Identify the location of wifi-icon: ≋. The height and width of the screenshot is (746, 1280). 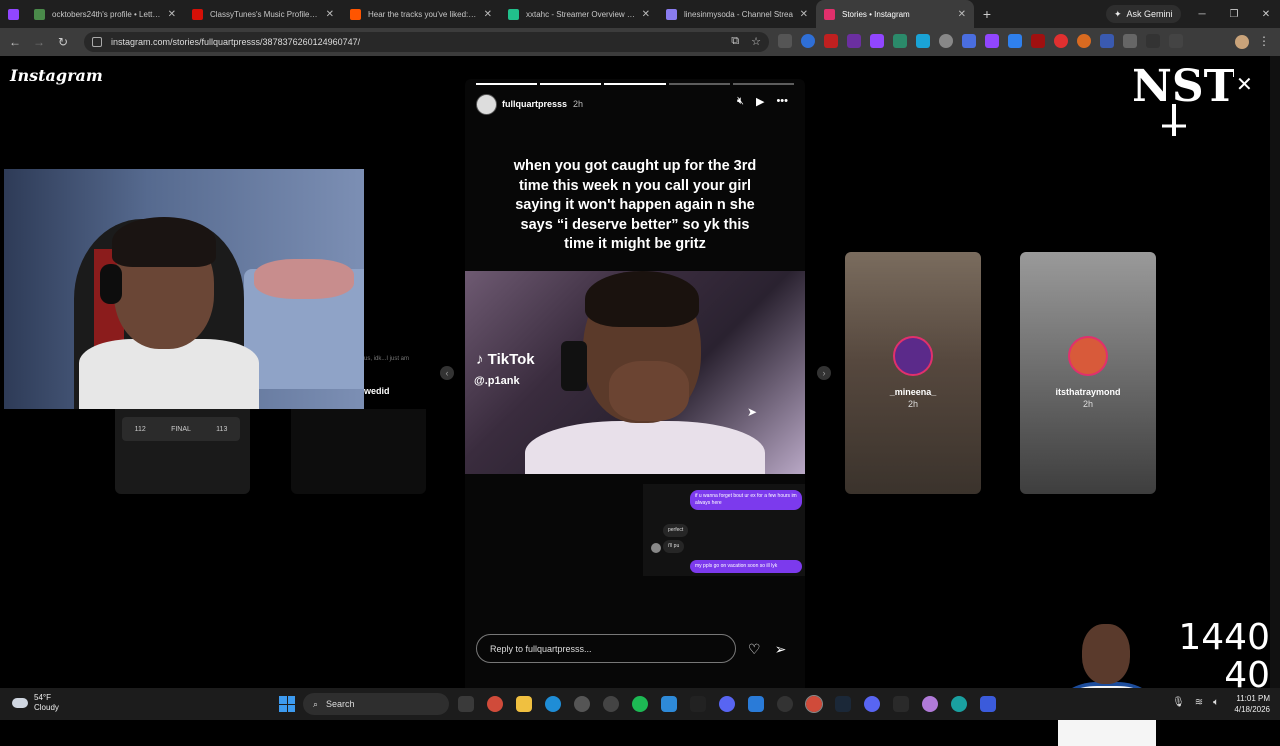
(1199, 702).